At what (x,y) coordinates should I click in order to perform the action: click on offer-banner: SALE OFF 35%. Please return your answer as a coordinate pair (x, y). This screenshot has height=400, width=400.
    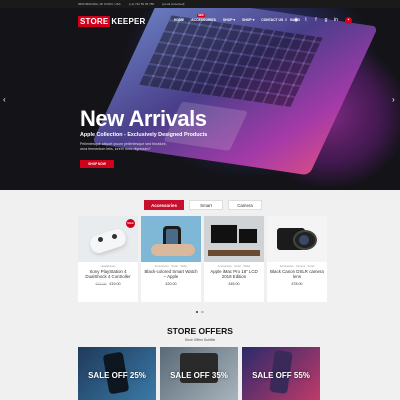
    Looking at the image, I should click on (199, 373).